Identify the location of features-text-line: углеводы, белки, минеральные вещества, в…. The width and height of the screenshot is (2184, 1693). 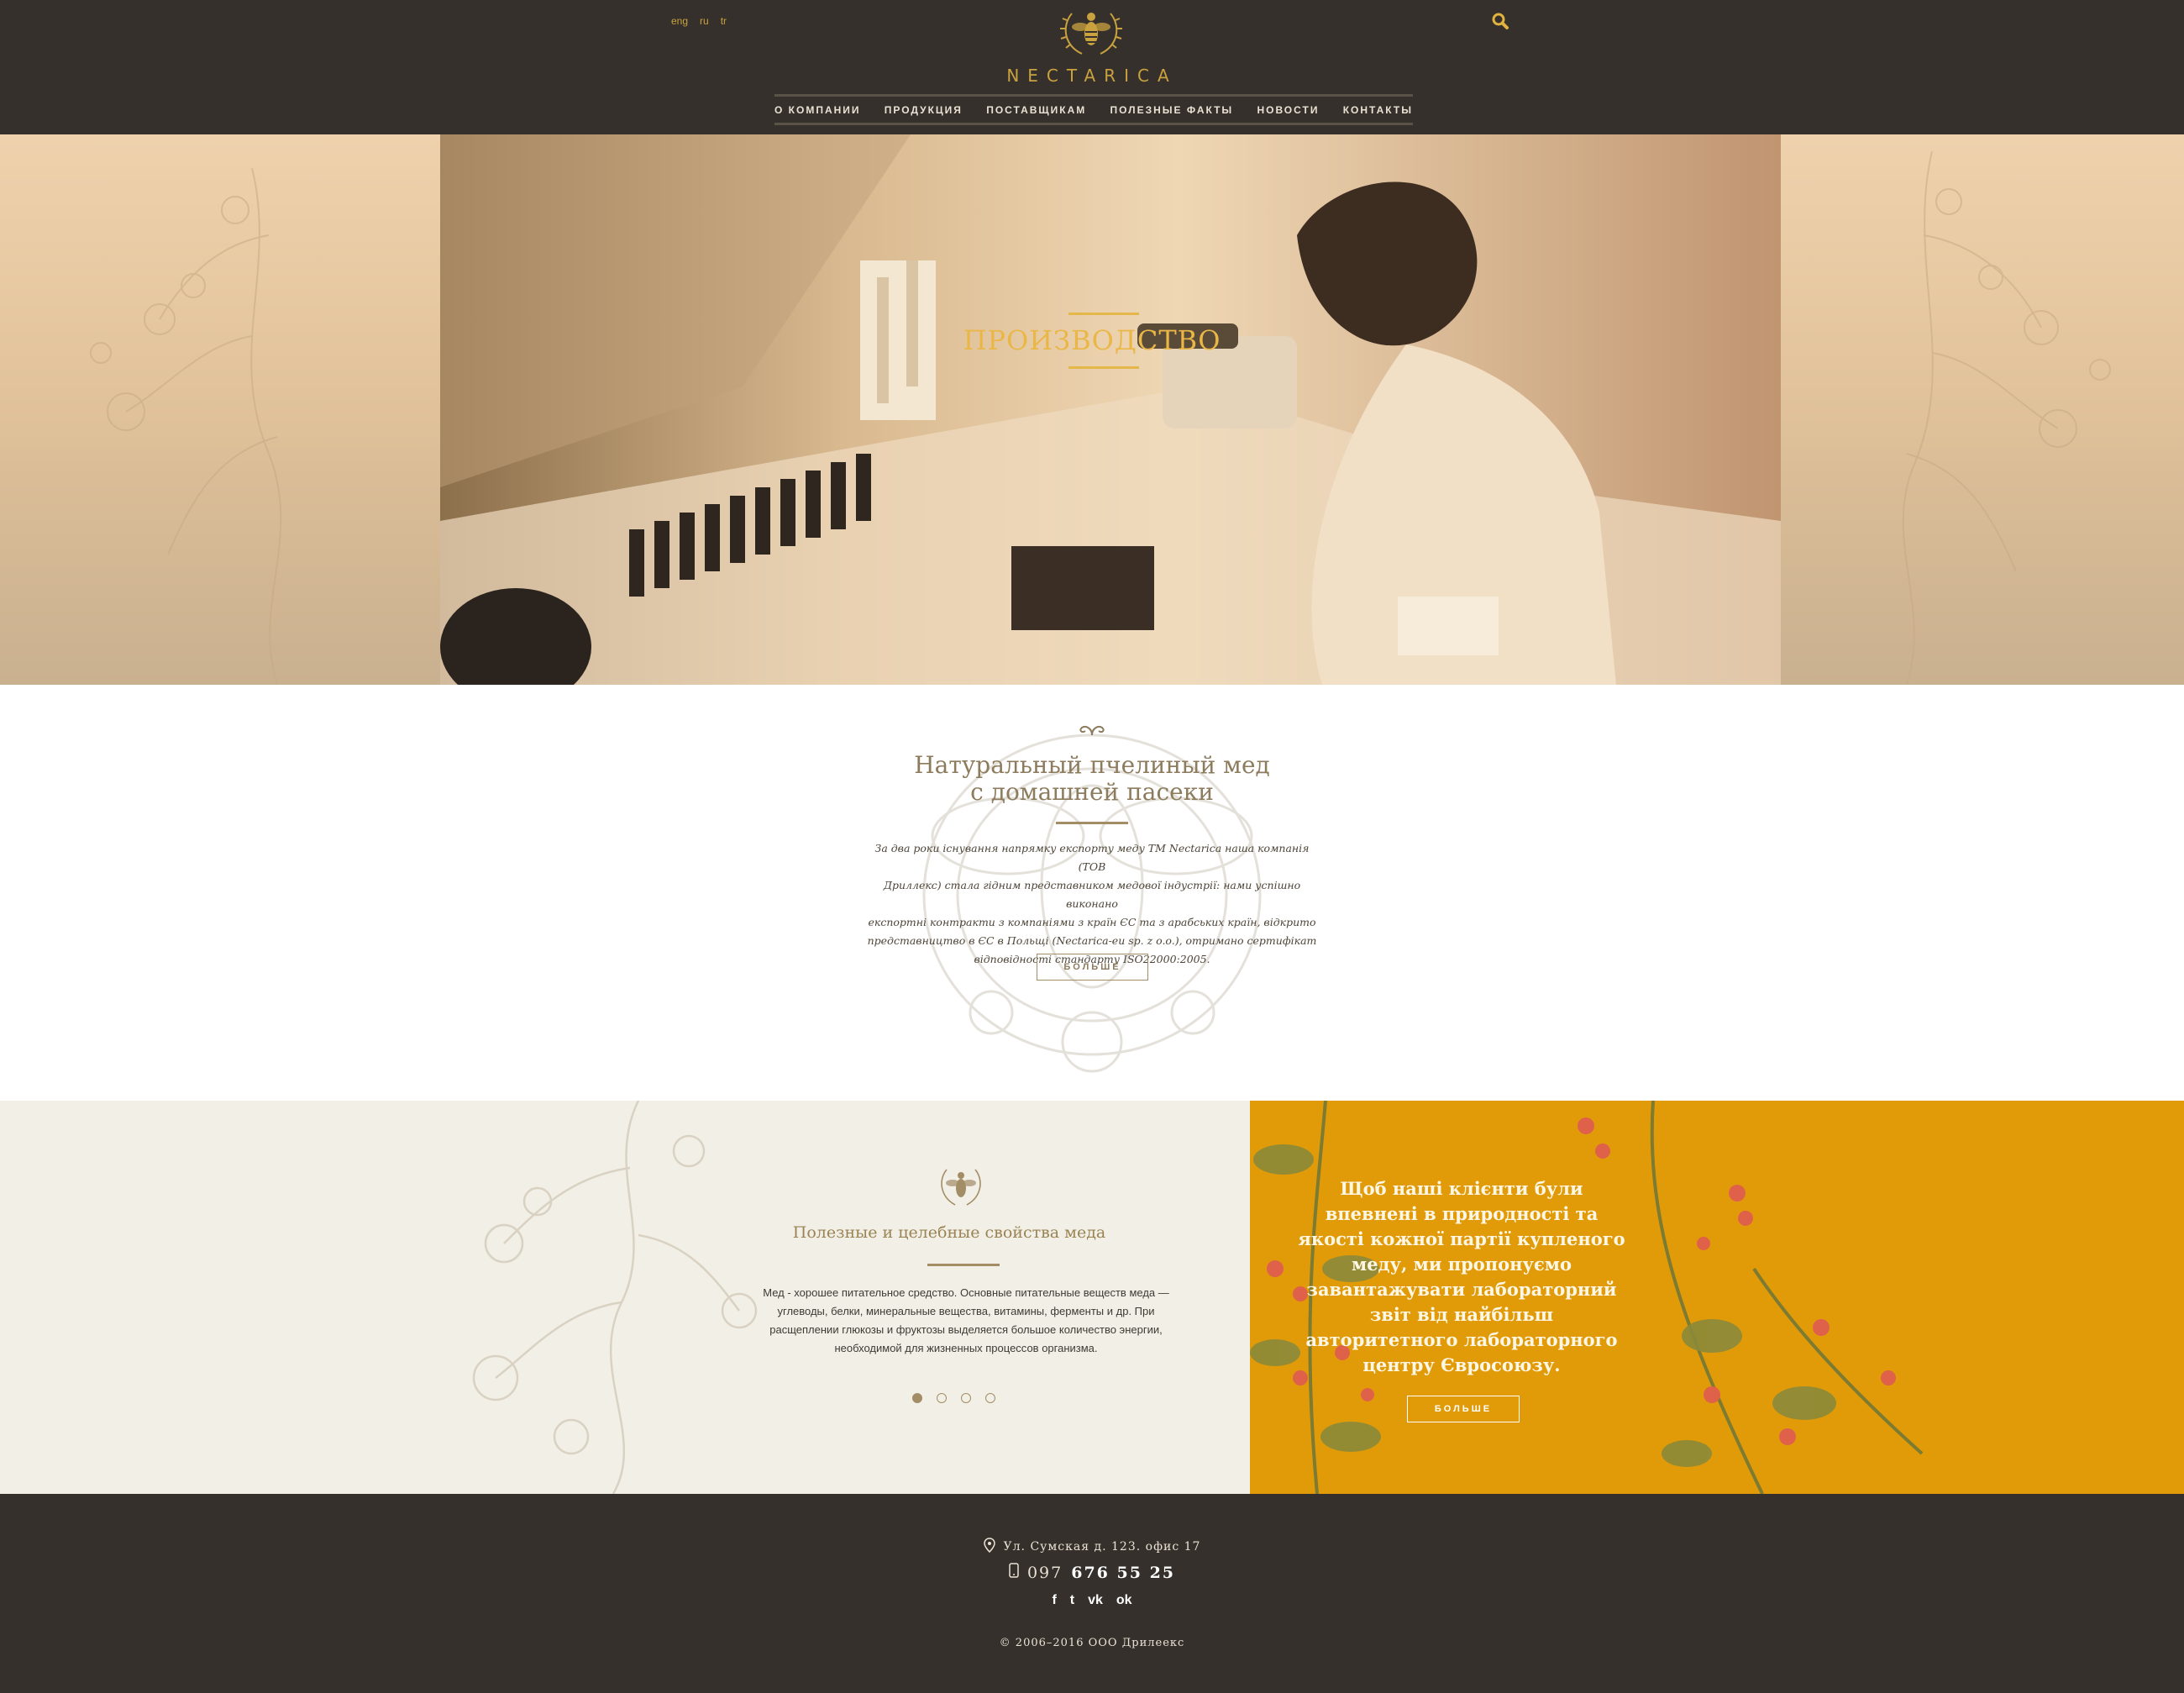
(966, 1311).